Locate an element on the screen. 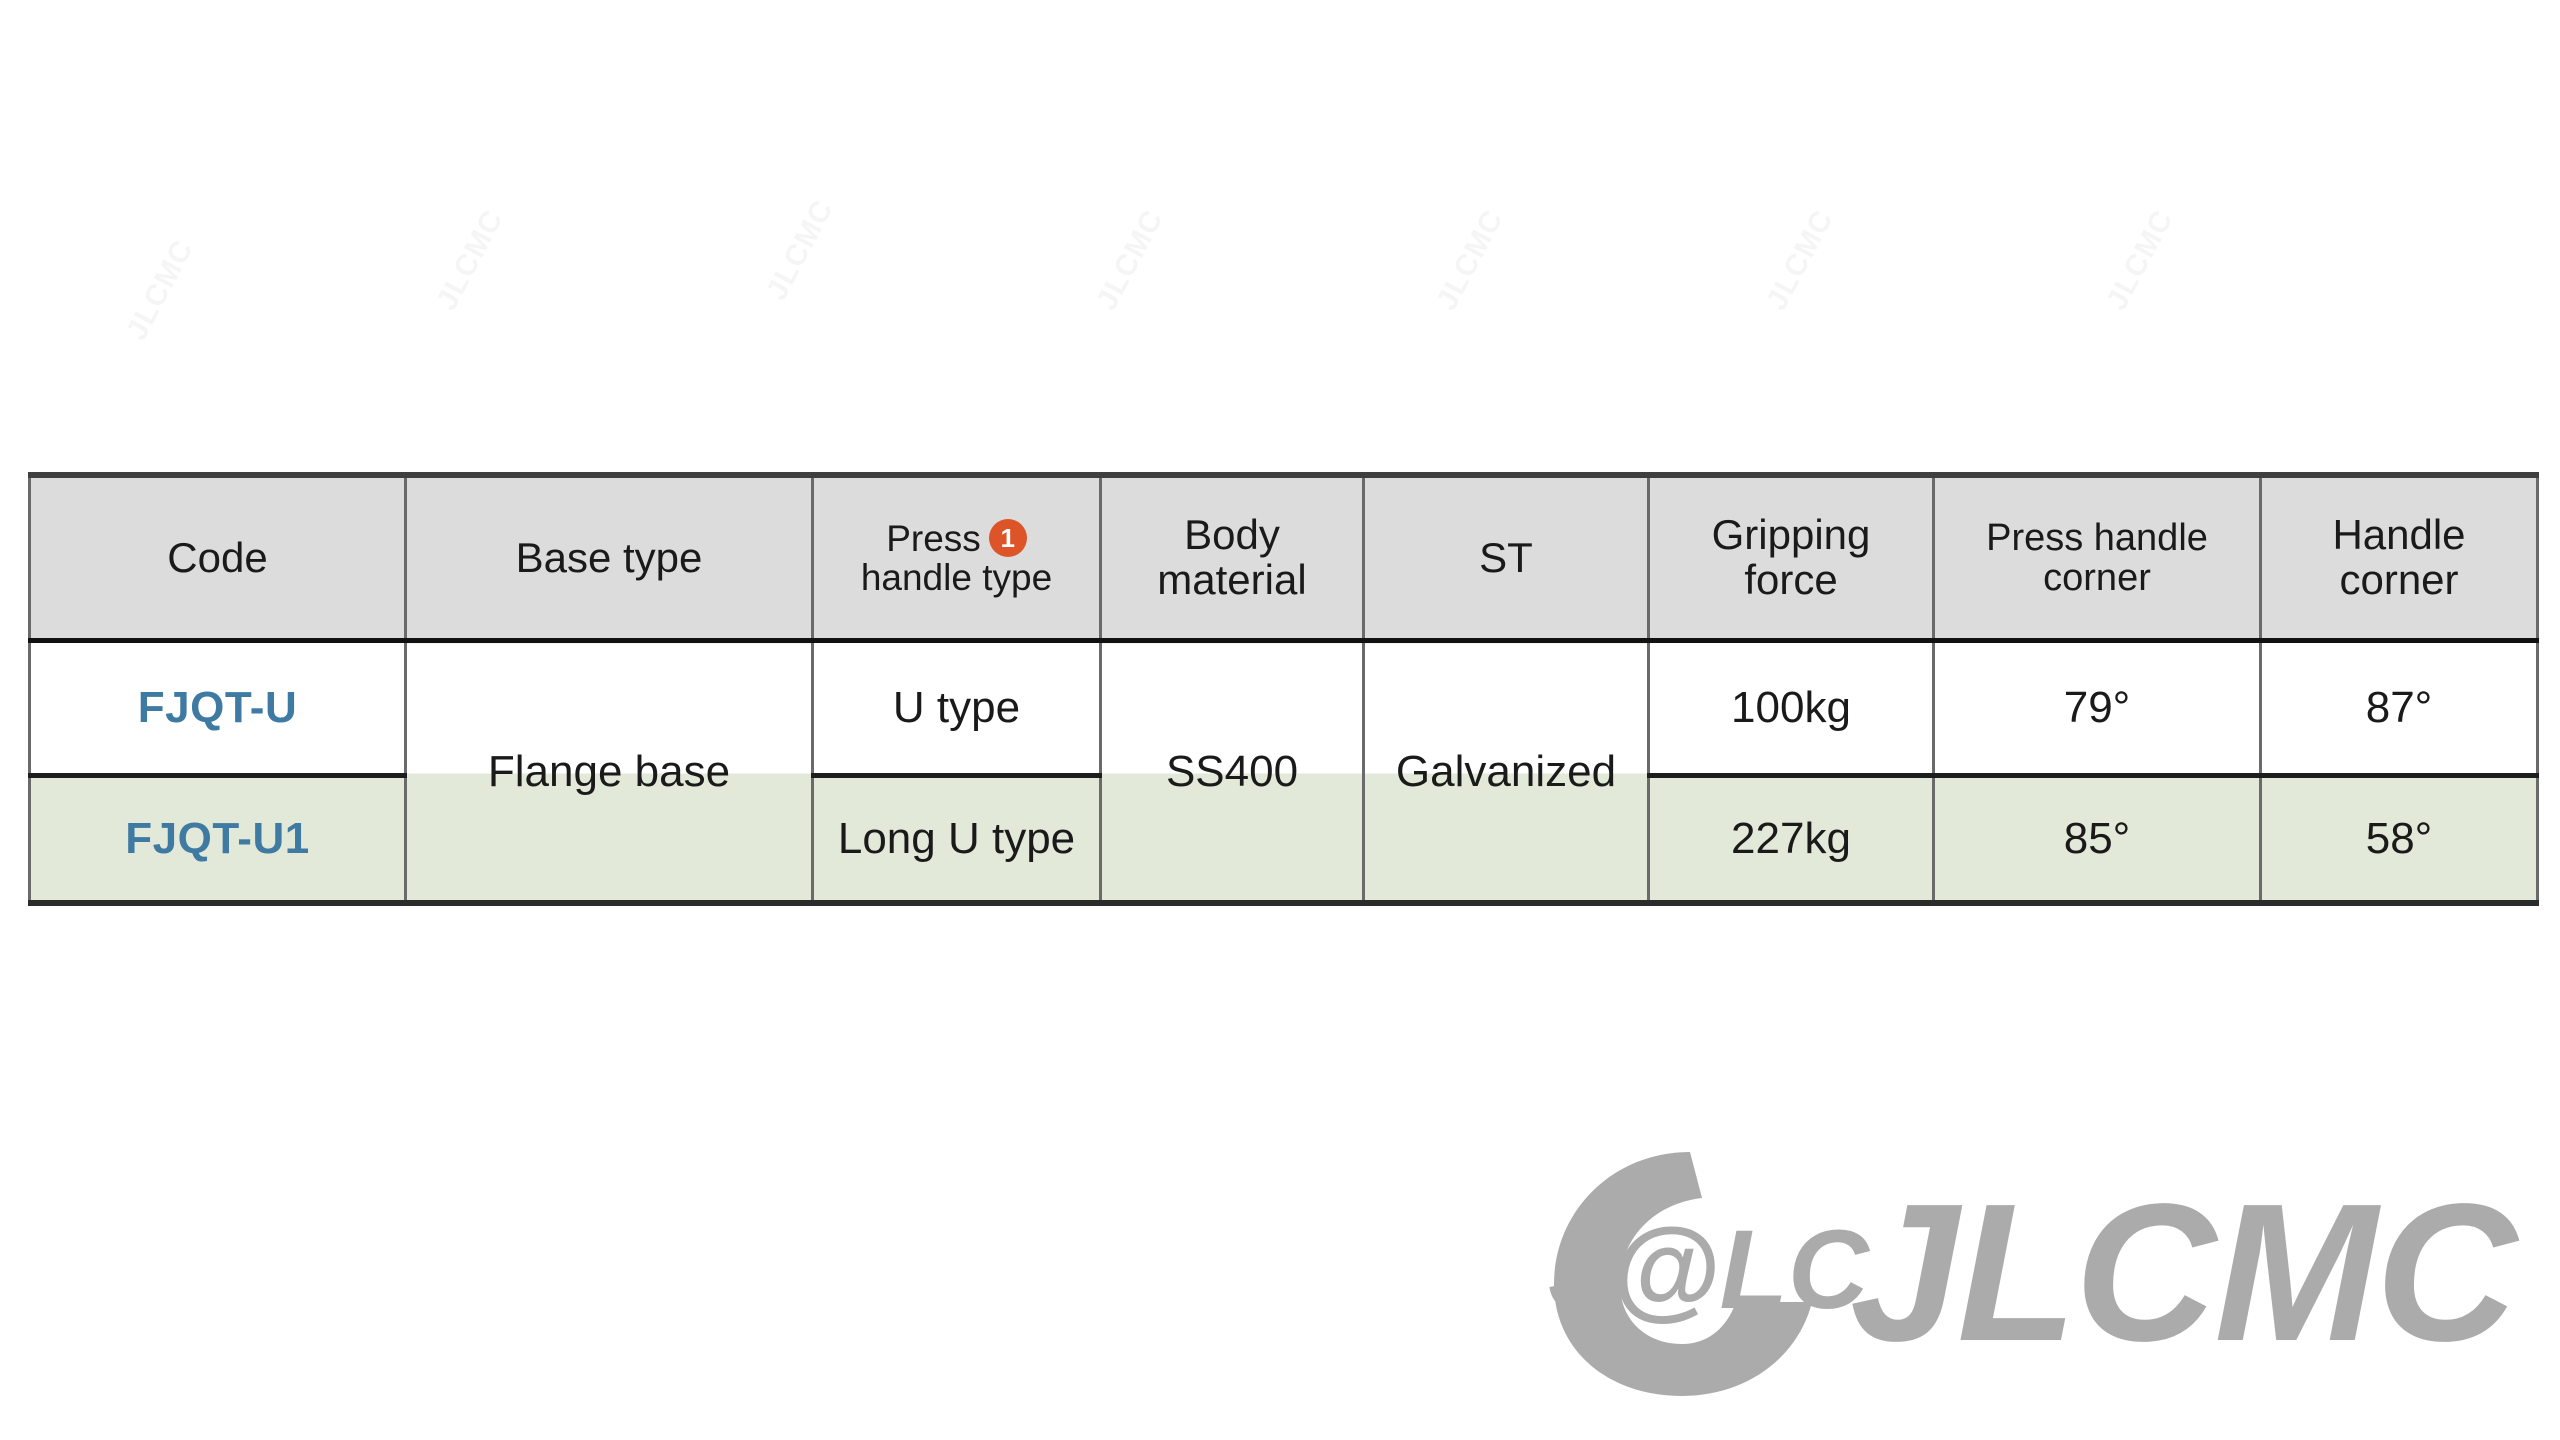 The width and height of the screenshot is (2560, 1440). column-header-press-handle-corner-line2: corner is located at coordinates (2097, 578).